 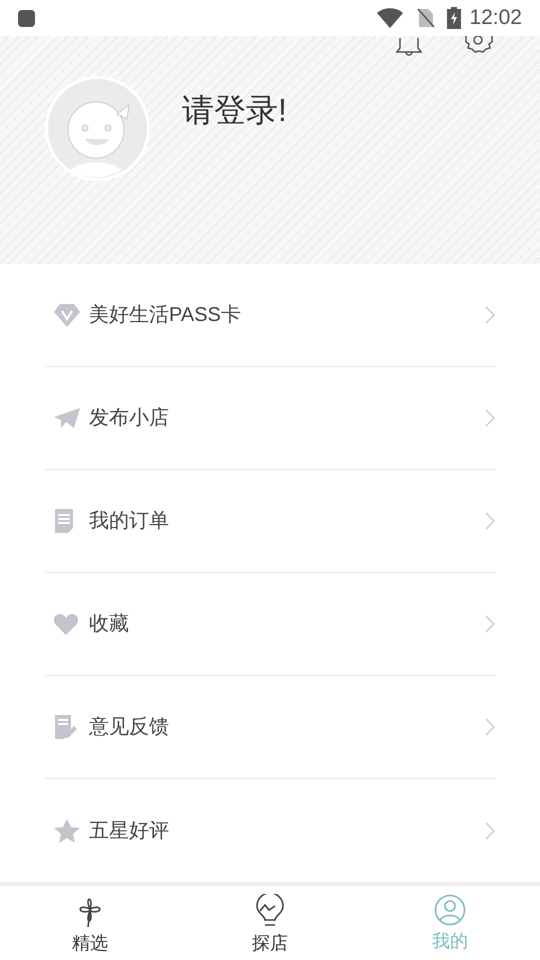 I want to click on wifi-icon, so click(x=390, y=18).